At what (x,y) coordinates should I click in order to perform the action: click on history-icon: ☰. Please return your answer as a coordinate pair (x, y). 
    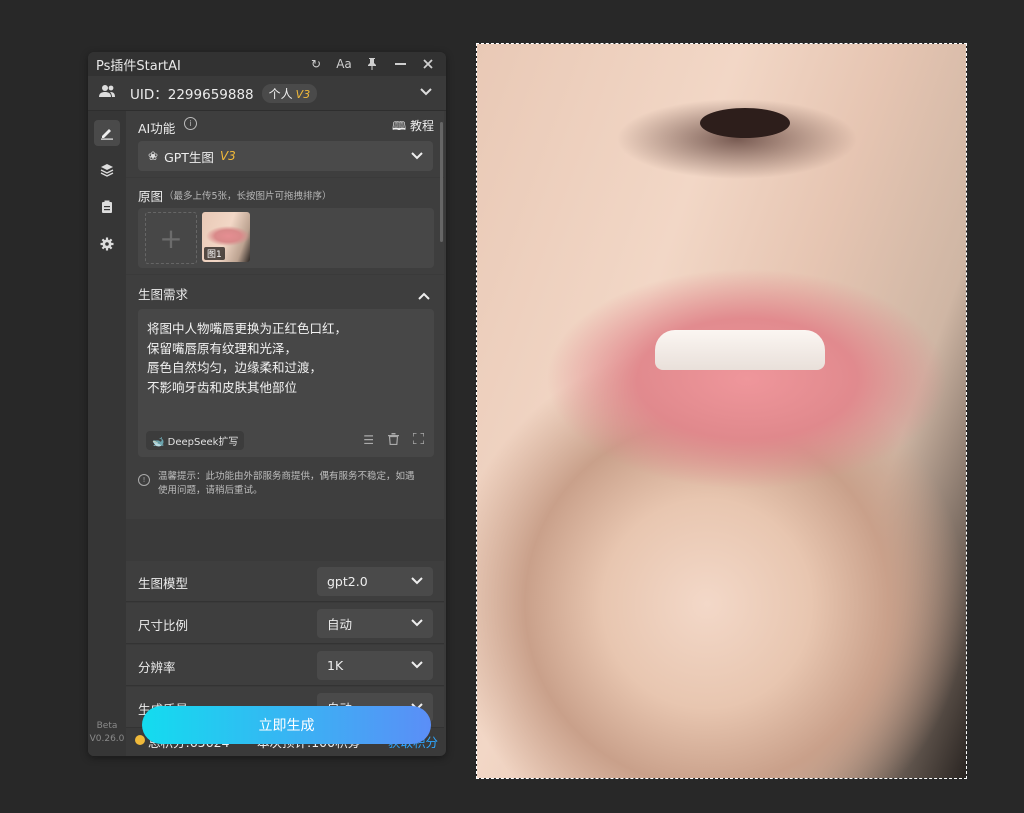
    Looking at the image, I should click on (368, 440).